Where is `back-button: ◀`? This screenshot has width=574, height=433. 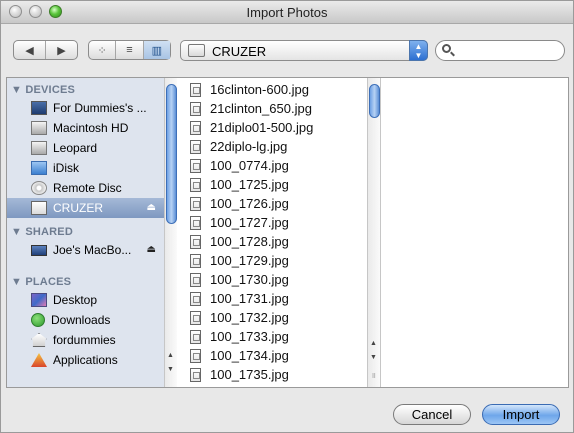 back-button: ◀ is located at coordinates (30, 50).